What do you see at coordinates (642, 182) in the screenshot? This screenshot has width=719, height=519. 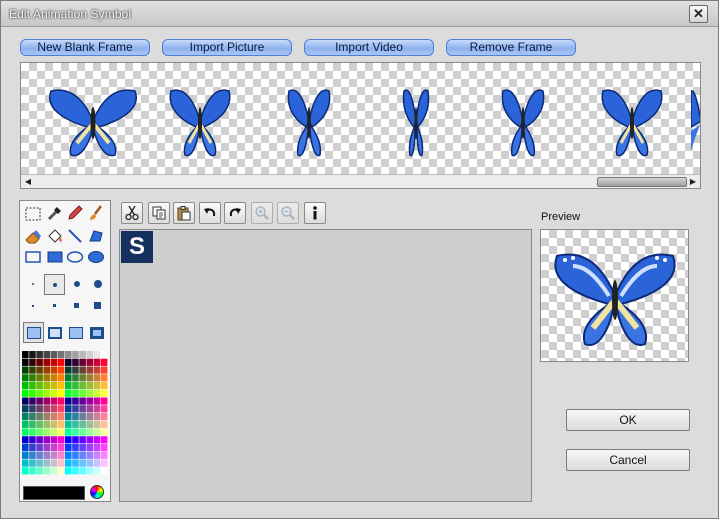 I see `scroll-thumb` at bounding box center [642, 182].